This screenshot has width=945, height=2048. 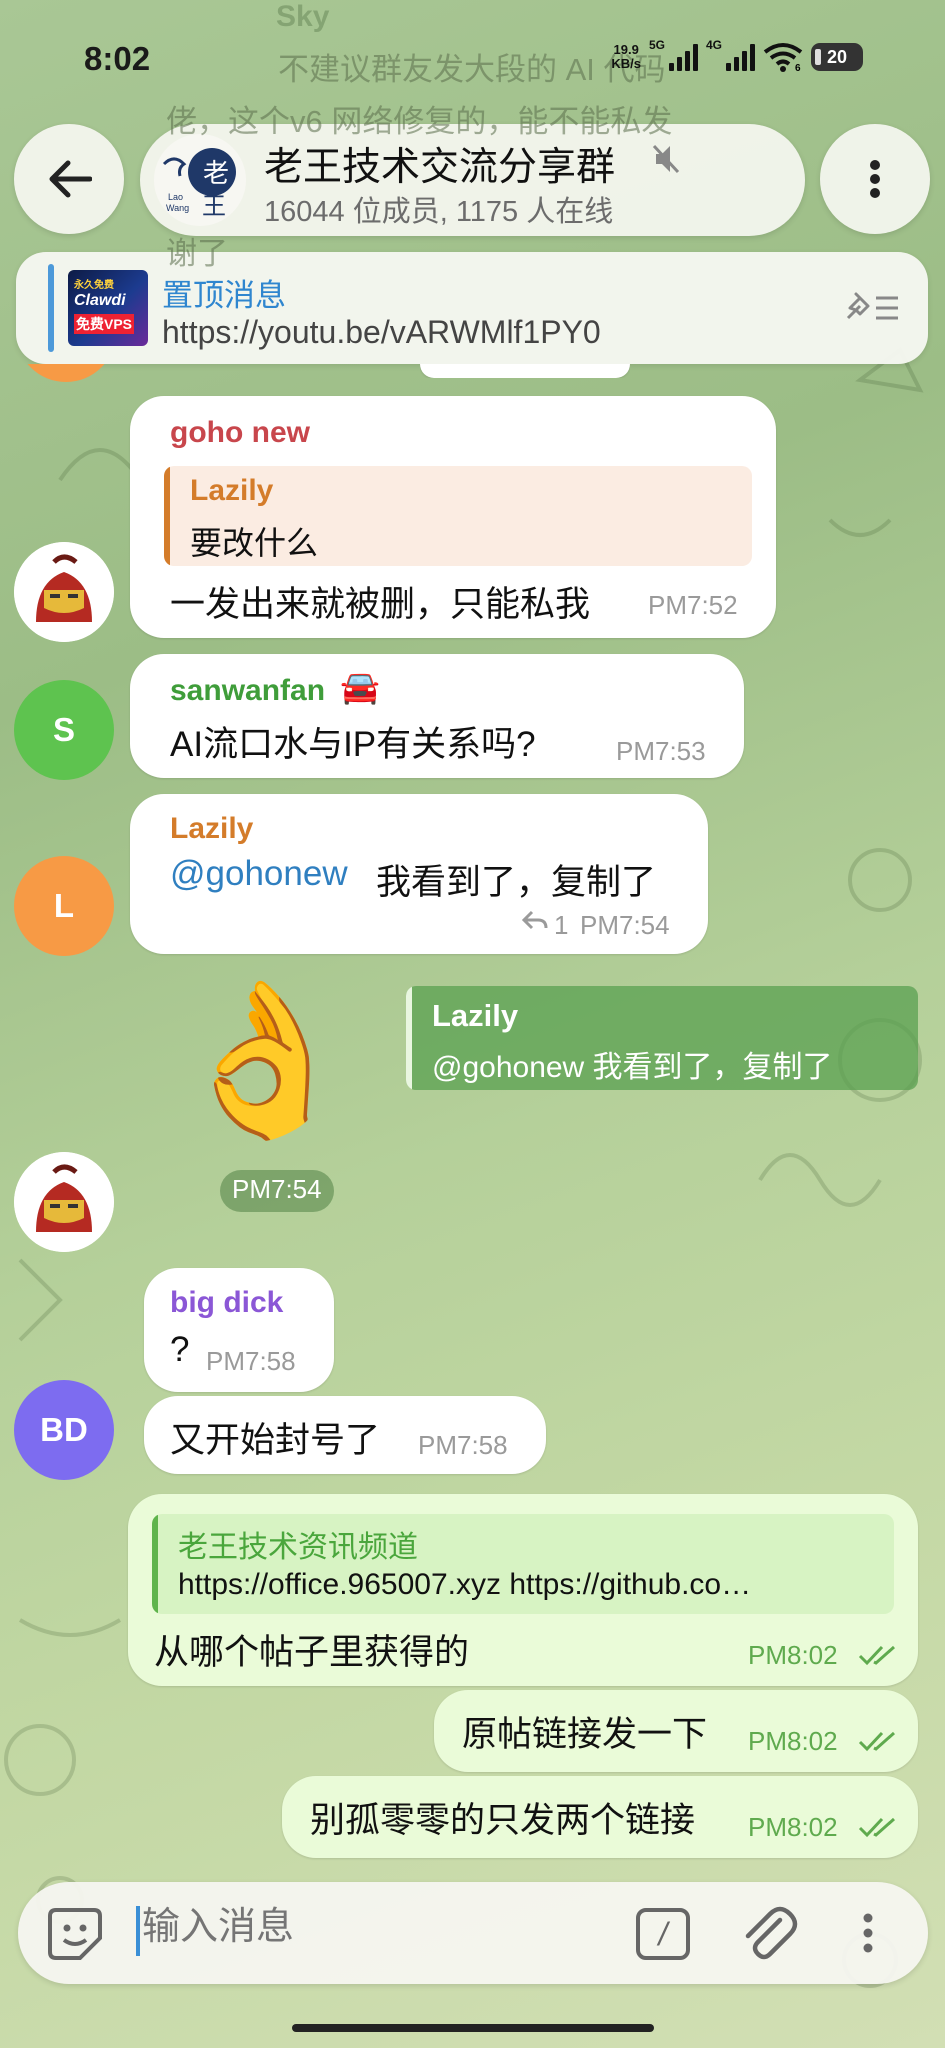 What do you see at coordinates (216, 174) in the screenshot?
I see `svg-text: 老` at bounding box center [216, 174].